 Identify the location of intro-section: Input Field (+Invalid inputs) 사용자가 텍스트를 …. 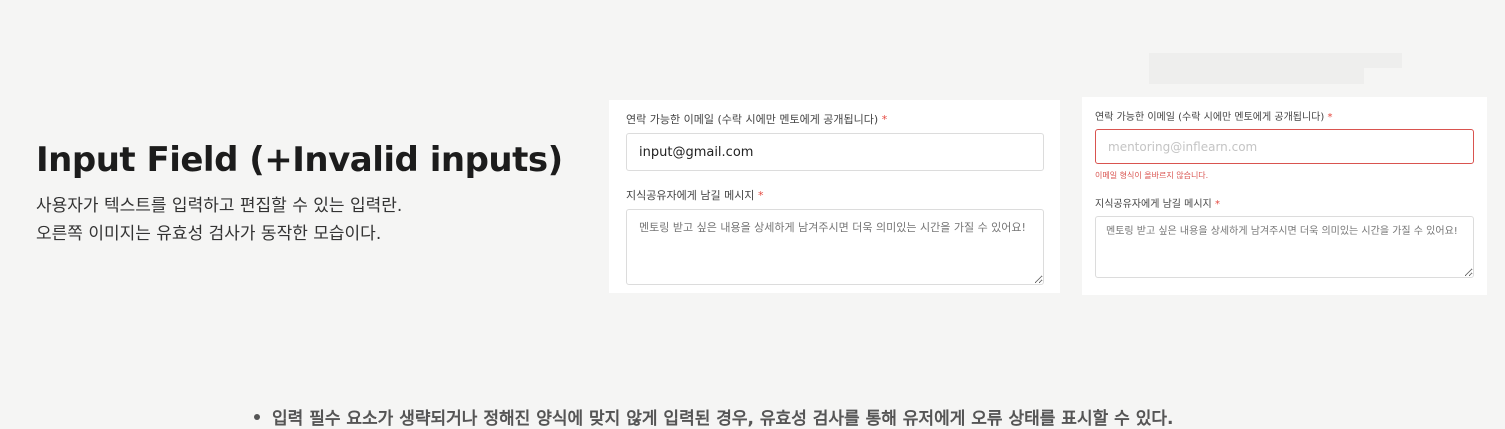
(316, 194).